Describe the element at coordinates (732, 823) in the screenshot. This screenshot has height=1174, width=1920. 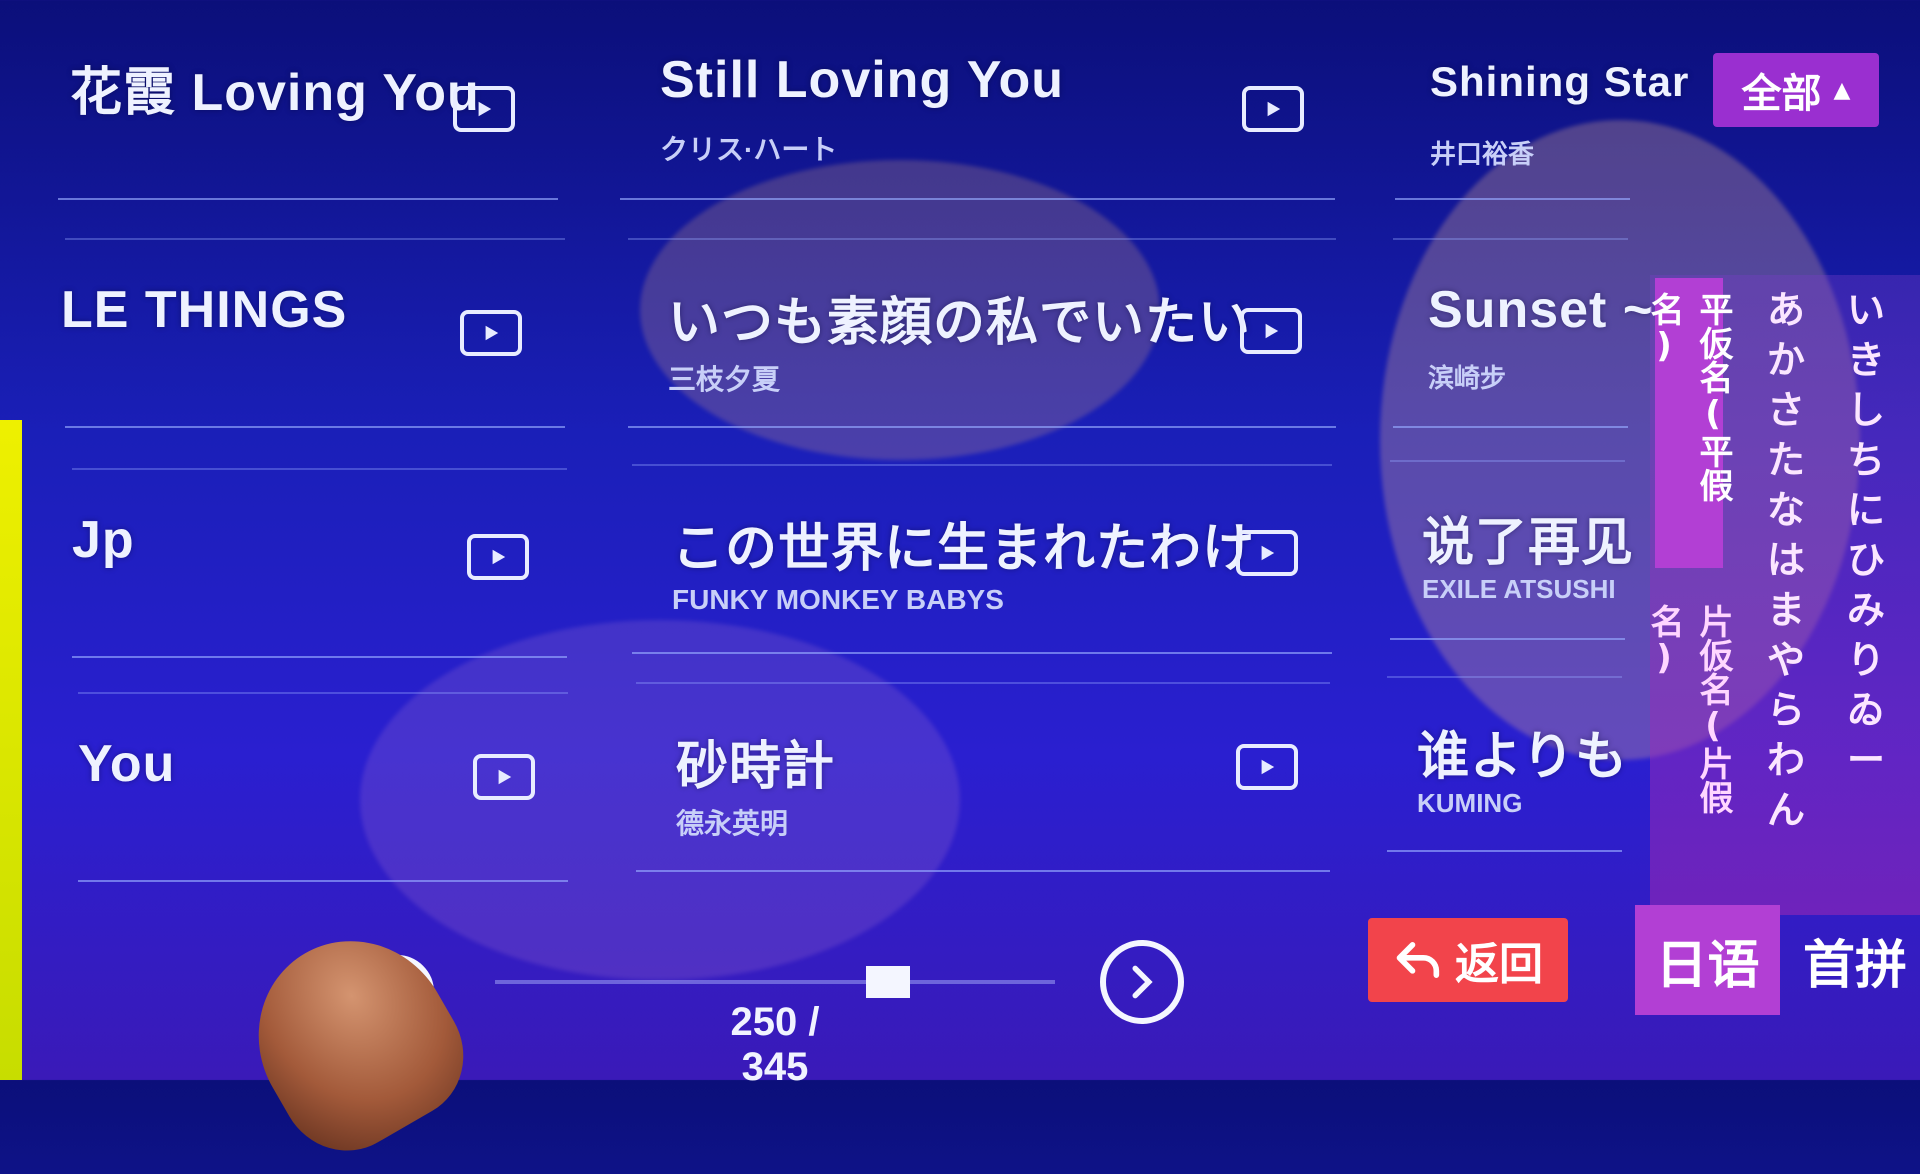
I see `song-artist: 德永英明` at that location.